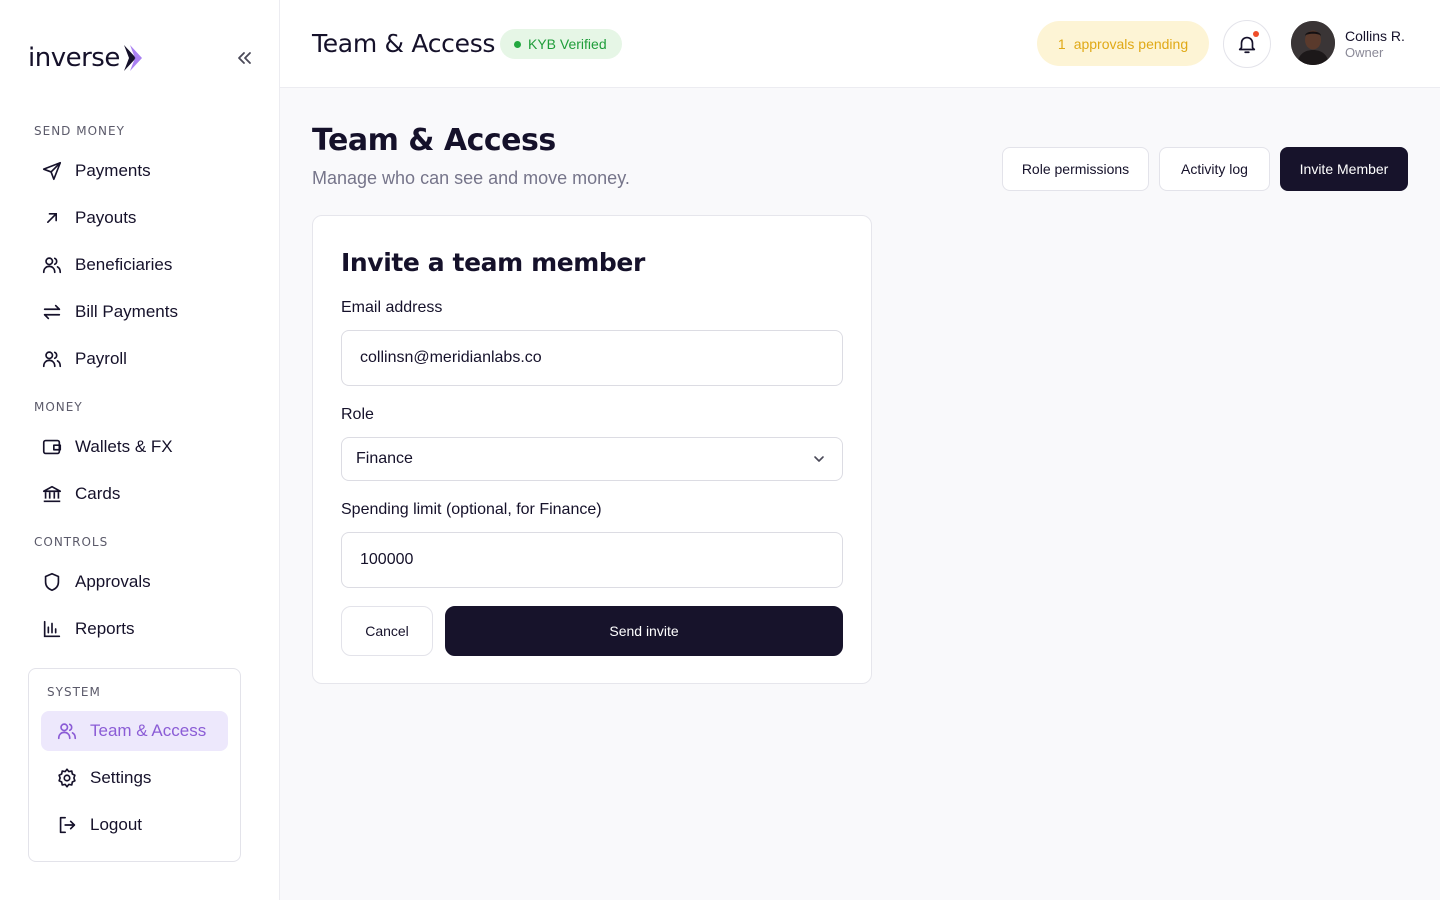 Image resolution: width=1440 pixels, height=900 pixels. I want to click on sidebar-item-reports: Reports, so click(87, 629).